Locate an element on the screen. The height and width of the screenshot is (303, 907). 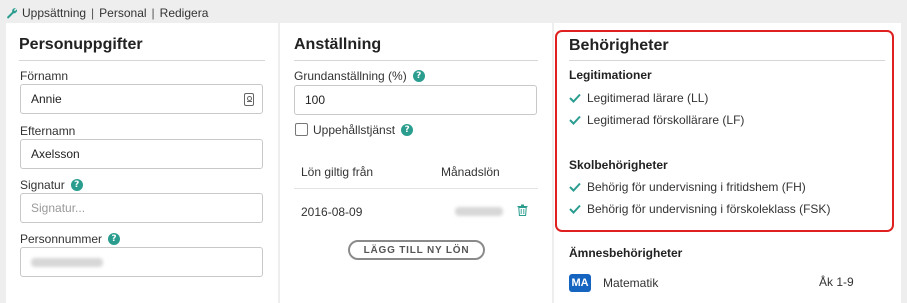
ssn-field is located at coordinates (141, 262).